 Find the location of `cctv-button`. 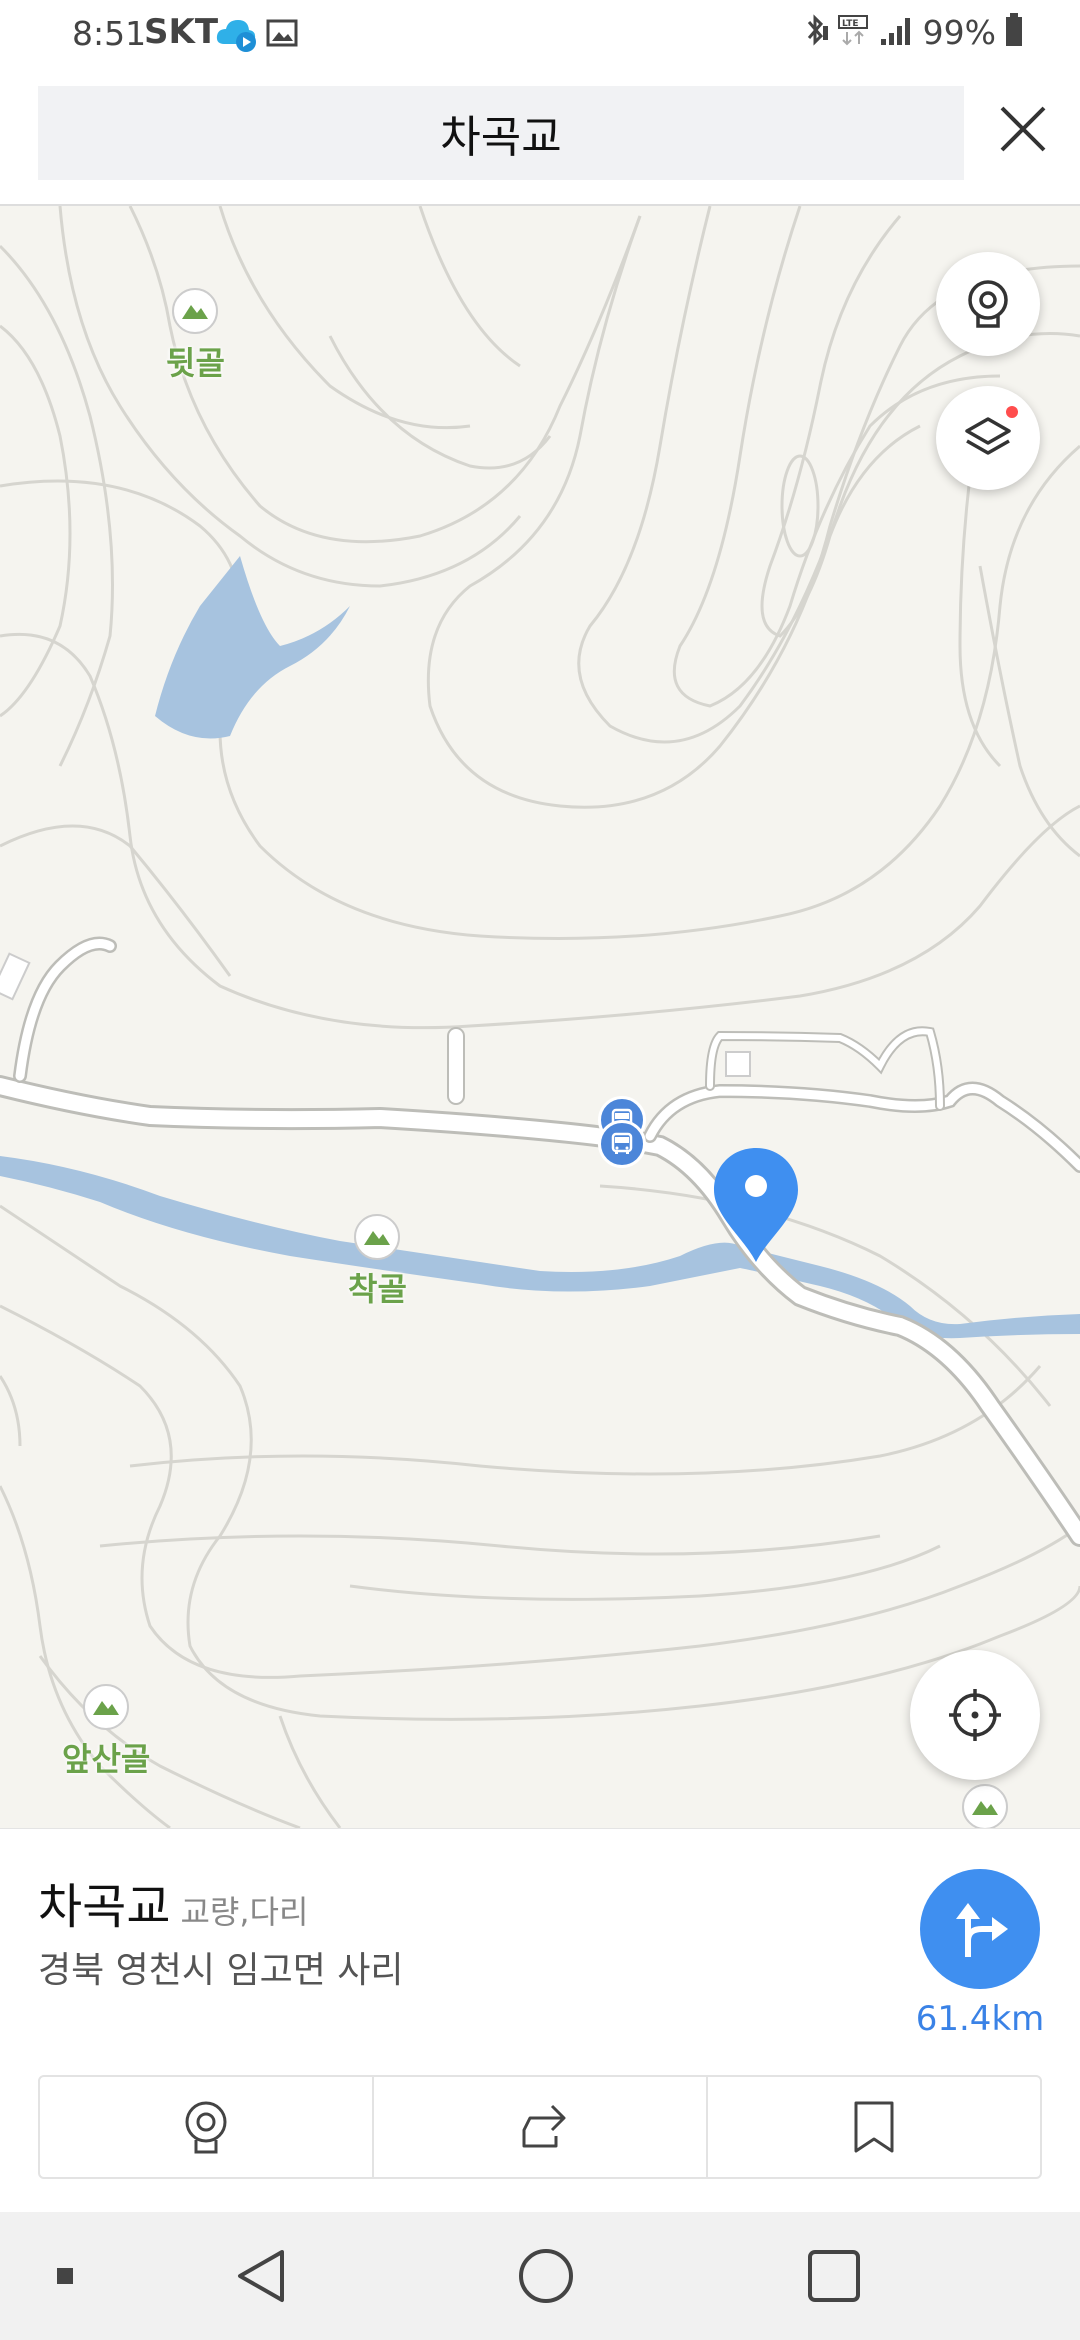

cctv-button is located at coordinates (988, 304).